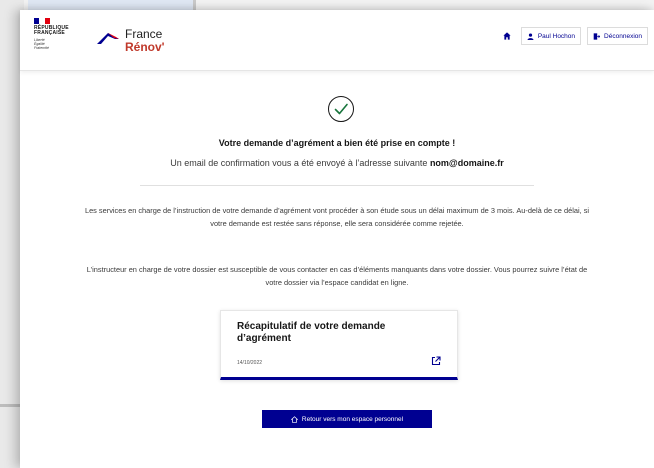 The width and height of the screenshot is (654, 468). Describe the element at coordinates (64, 44) in the screenshot. I see `motto: Liberté Égalité Fraternité` at that location.